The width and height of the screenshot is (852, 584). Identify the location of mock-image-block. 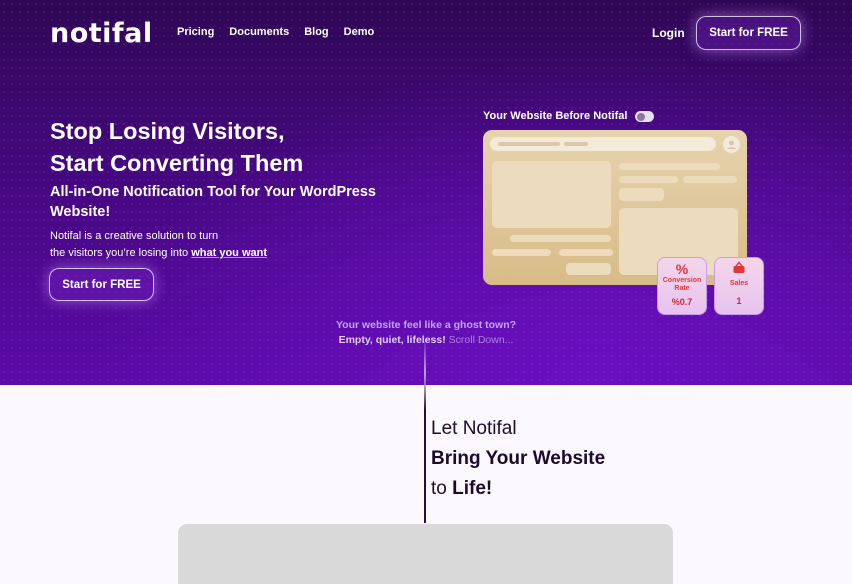
(551, 194).